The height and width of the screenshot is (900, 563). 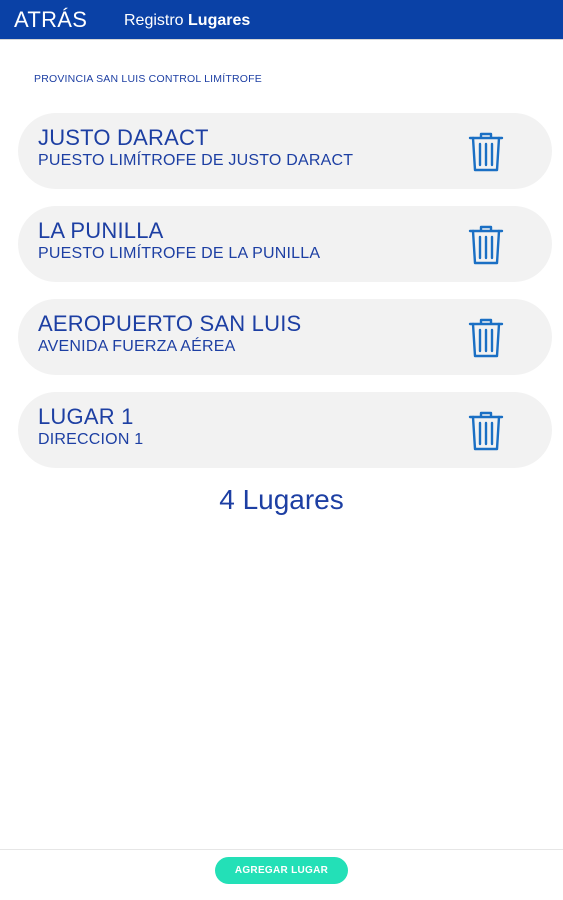 I want to click on page-title-strong: Lugares, so click(x=219, y=20).